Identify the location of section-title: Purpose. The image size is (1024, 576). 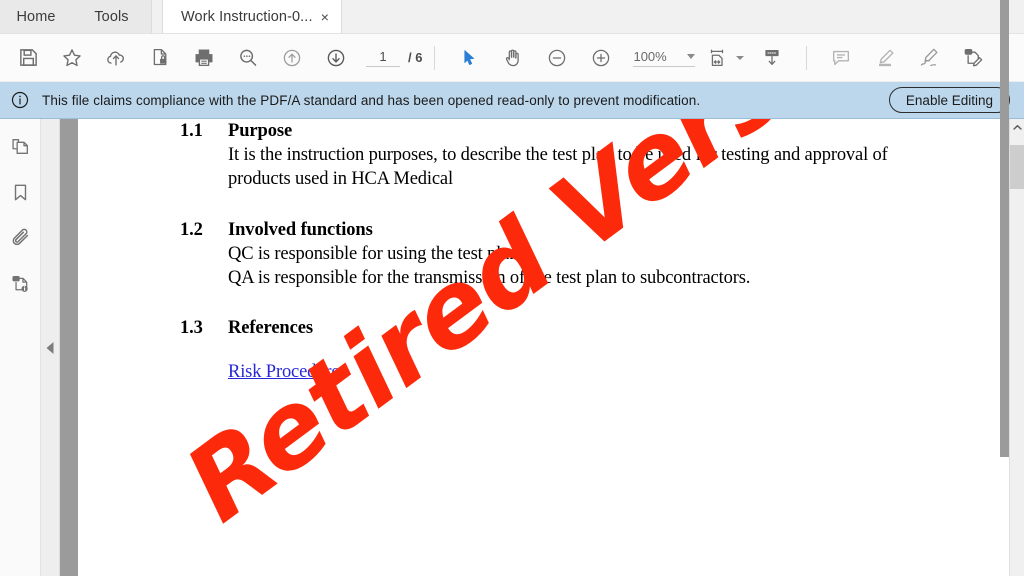
(260, 131).